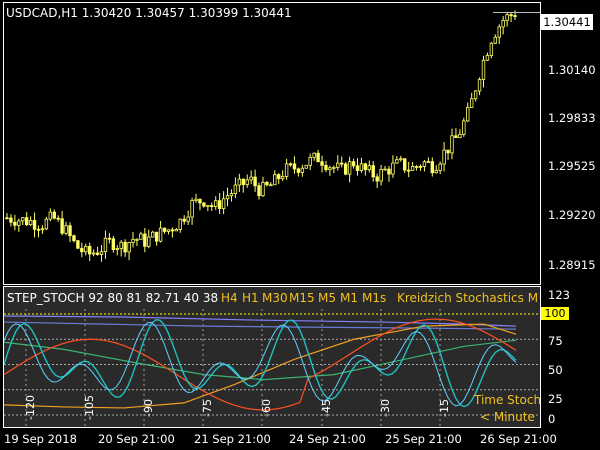 This screenshot has height=450, width=600. Describe the element at coordinates (148, 408) in the screenshot. I see `minute-marker: -90` at that location.